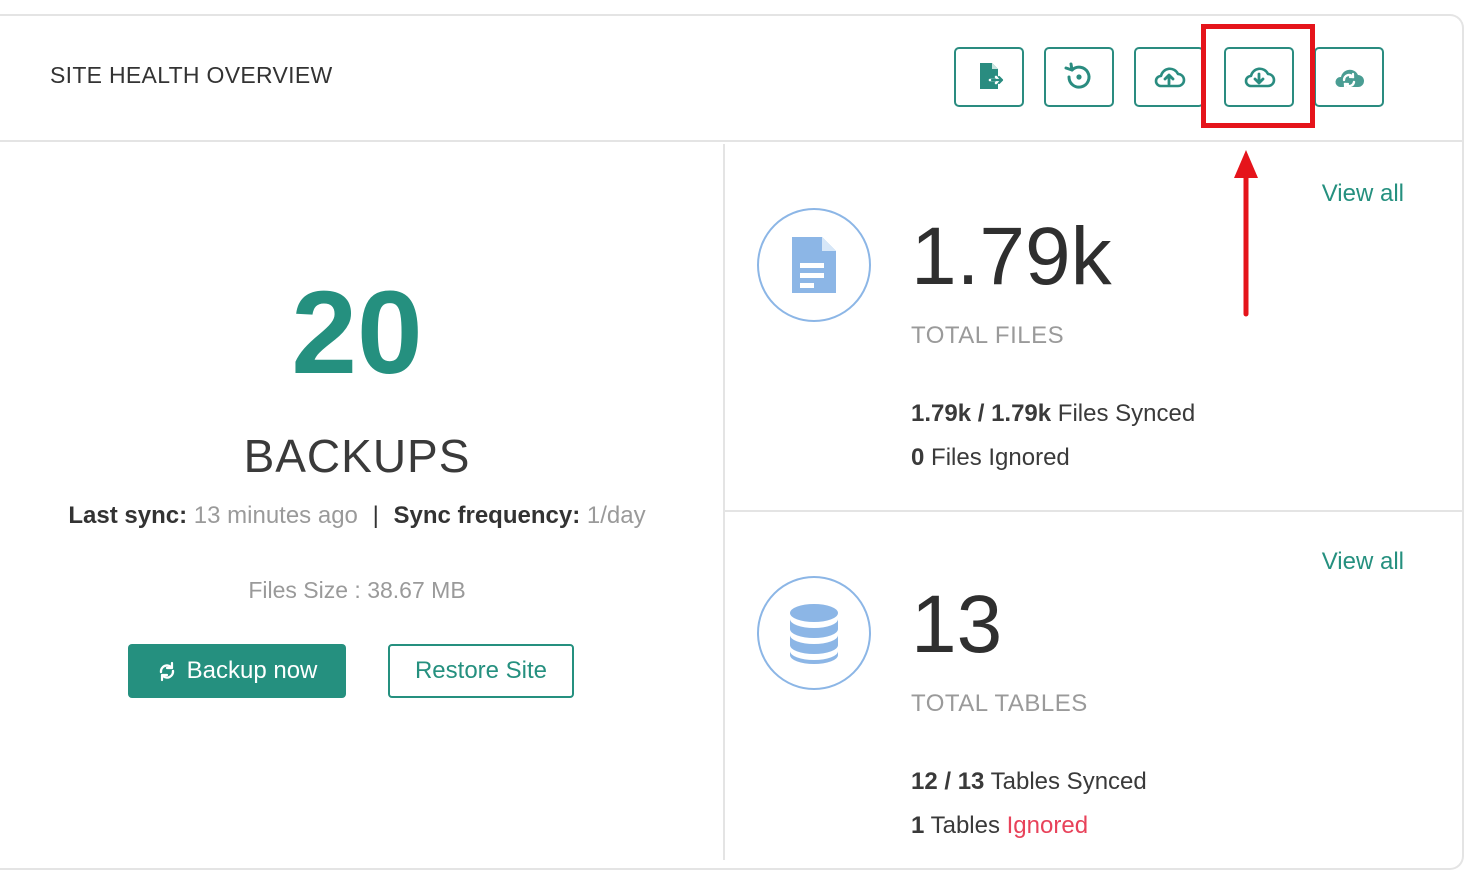 The height and width of the screenshot is (876, 1464). I want to click on tables-ignored-text: Tables, so click(965, 825).